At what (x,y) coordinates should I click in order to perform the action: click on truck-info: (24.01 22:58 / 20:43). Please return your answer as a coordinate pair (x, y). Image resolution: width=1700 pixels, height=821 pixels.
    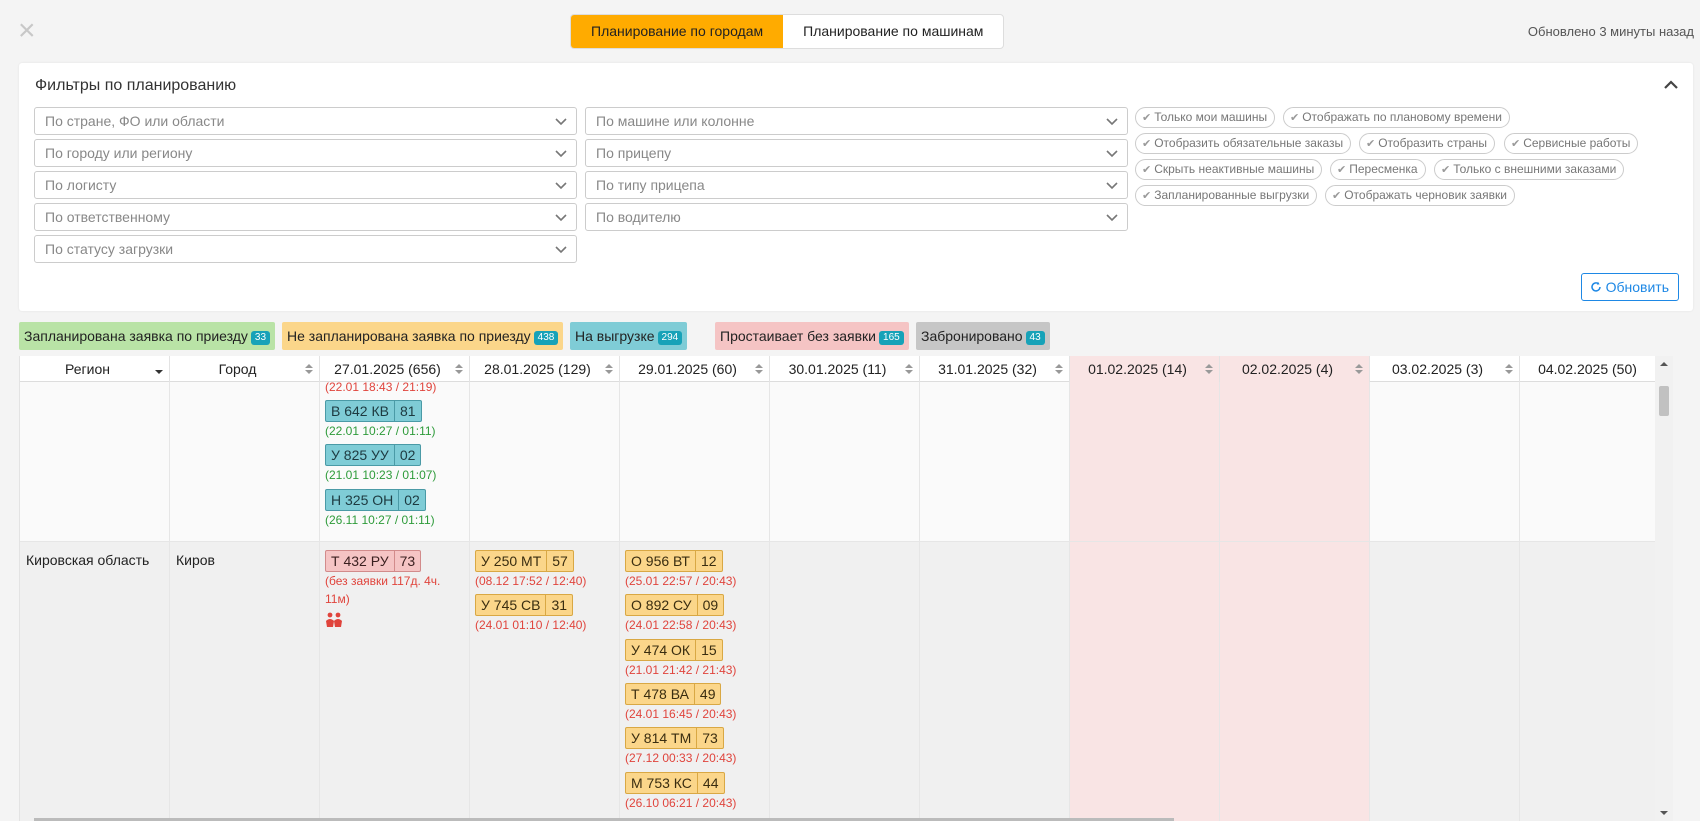
    Looking at the image, I should click on (681, 625).